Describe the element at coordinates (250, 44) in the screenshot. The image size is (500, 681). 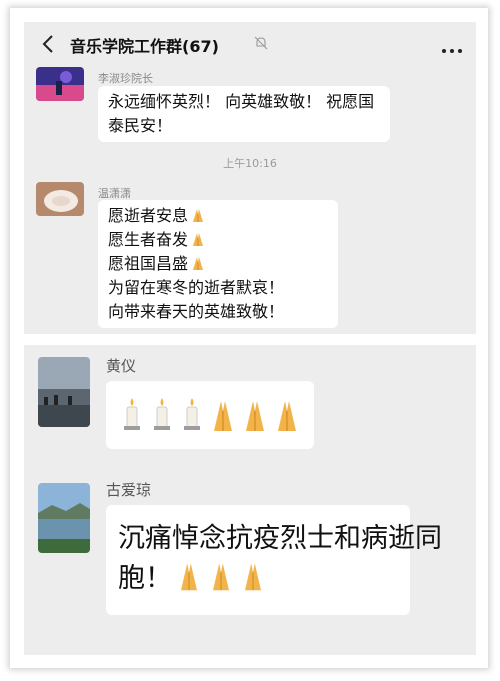
I see `chat-header: 音乐学院工作群(67)` at that location.